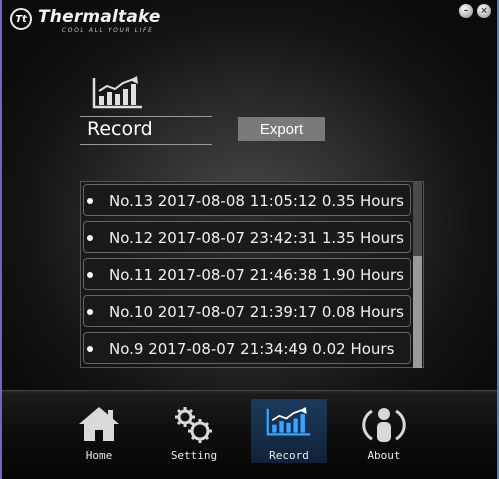  What do you see at coordinates (384, 425) in the screenshot?
I see `about-person-icon` at bounding box center [384, 425].